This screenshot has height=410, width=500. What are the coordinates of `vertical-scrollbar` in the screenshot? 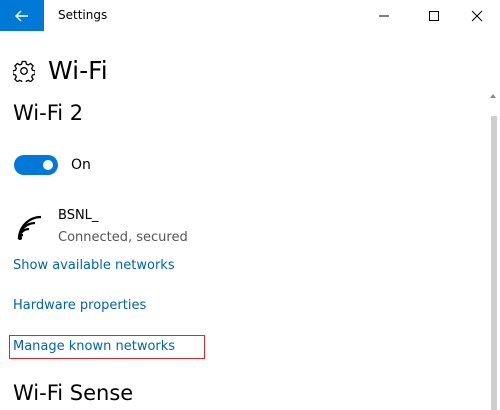 It's located at (494, 220).